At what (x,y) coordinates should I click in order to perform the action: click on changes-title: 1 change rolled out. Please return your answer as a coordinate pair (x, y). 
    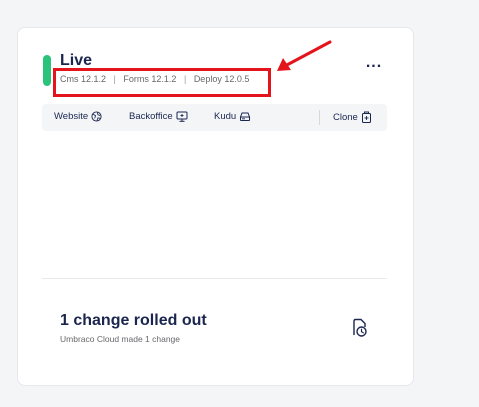
    Looking at the image, I should click on (133, 320).